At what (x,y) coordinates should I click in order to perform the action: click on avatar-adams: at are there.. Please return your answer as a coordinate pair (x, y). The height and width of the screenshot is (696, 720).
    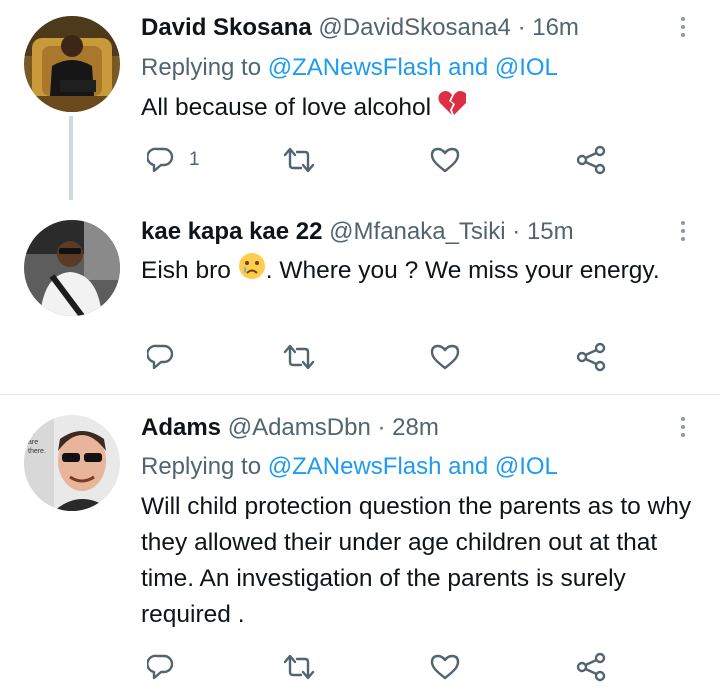
    Looking at the image, I should click on (72, 463).